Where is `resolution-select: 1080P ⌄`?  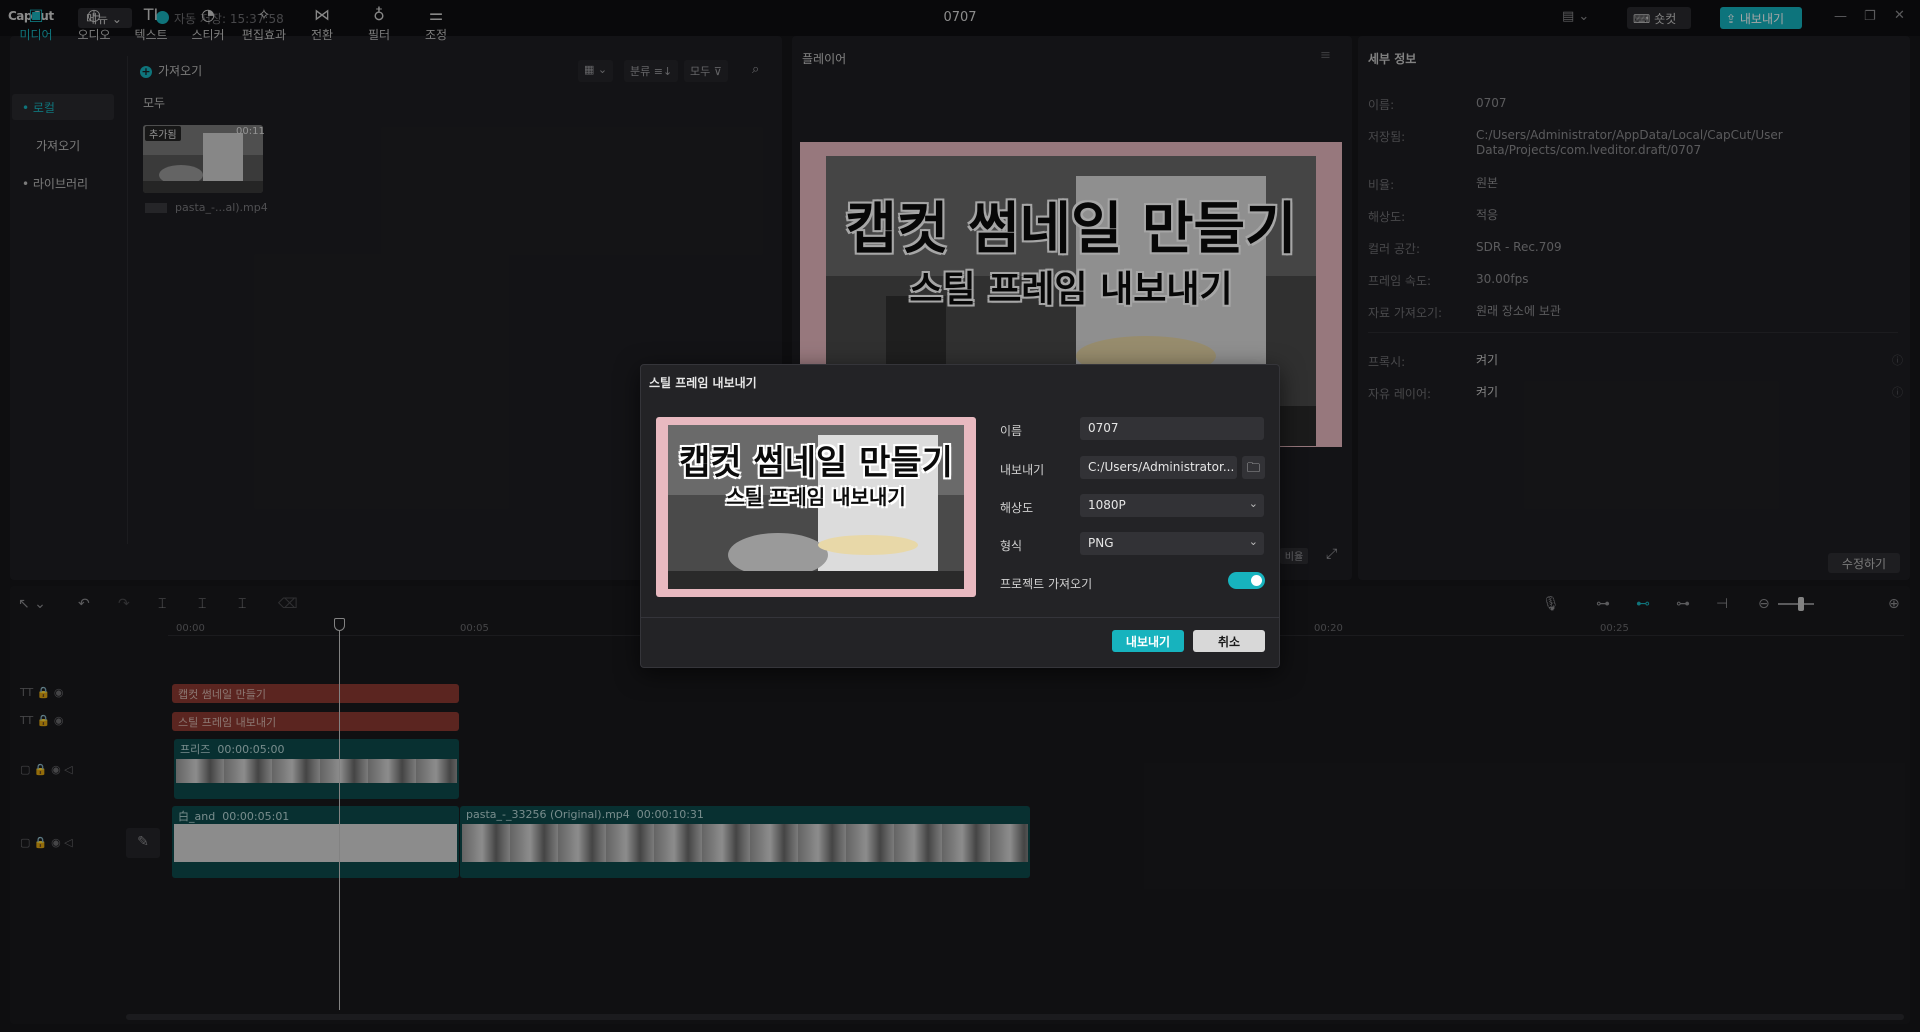 resolution-select: 1080P ⌄ is located at coordinates (1172, 505).